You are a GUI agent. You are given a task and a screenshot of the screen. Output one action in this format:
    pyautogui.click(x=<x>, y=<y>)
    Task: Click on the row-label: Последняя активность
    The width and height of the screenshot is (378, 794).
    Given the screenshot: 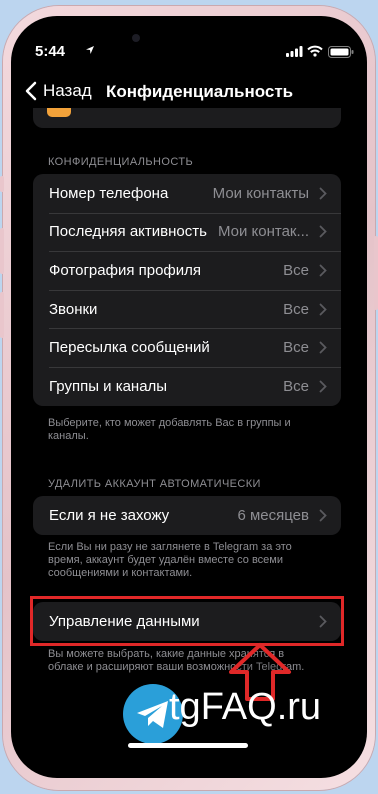 What is the action you would take?
    pyautogui.click(x=128, y=232)
    